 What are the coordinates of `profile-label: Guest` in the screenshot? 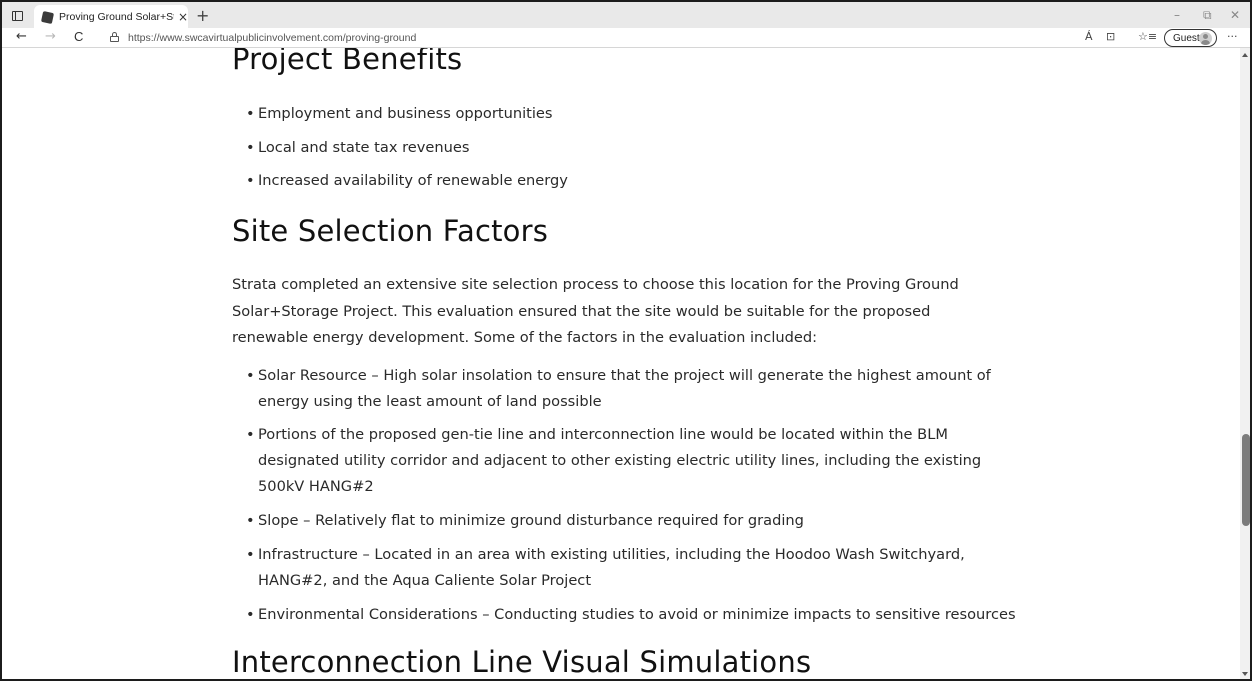 It's located at (1186, 38).